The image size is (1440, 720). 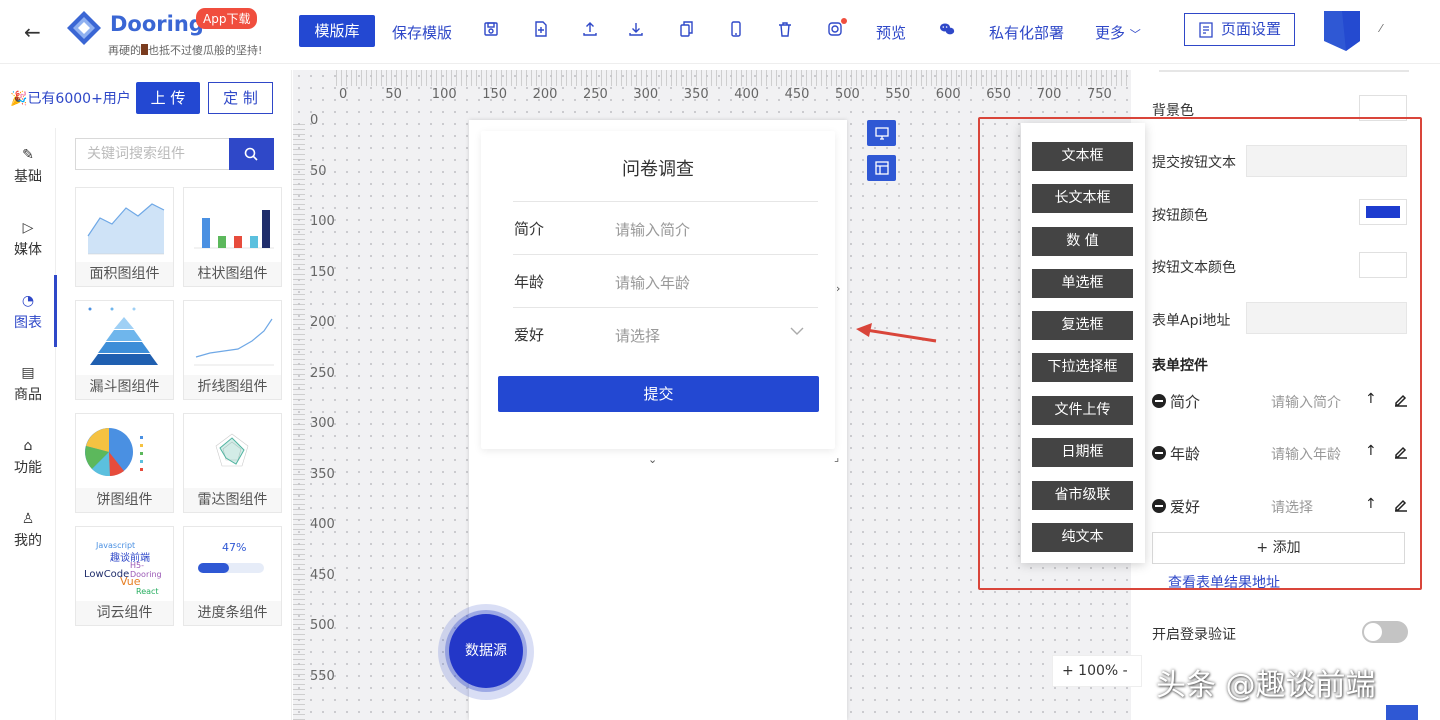 I want to click on qrcode-icon, so click(x=837, y=28).